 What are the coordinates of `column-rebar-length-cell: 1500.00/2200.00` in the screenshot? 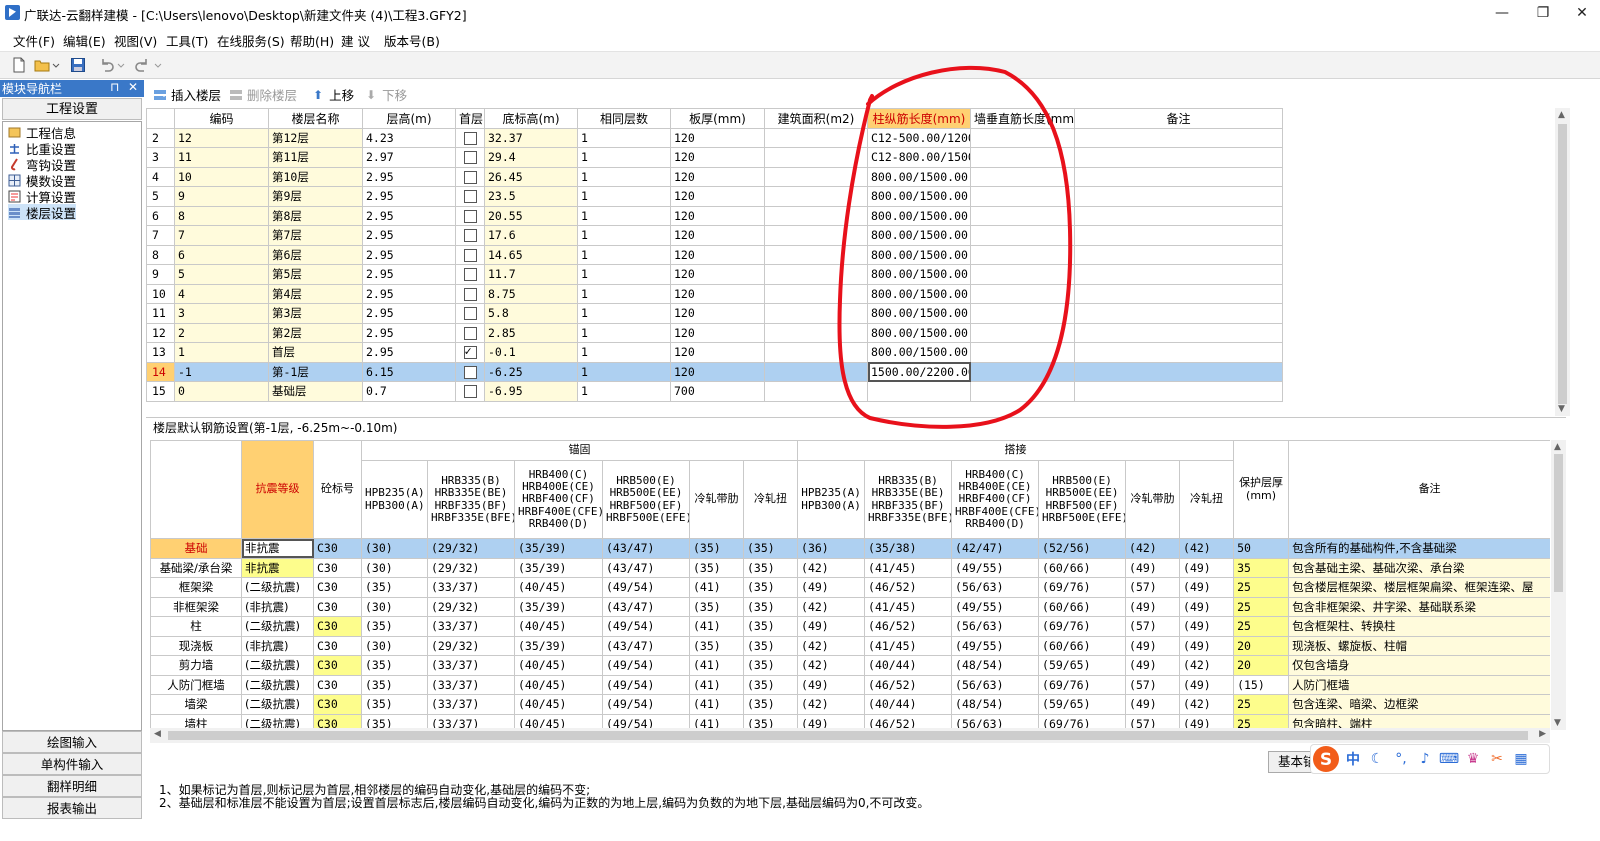 It's located at (919, 371).